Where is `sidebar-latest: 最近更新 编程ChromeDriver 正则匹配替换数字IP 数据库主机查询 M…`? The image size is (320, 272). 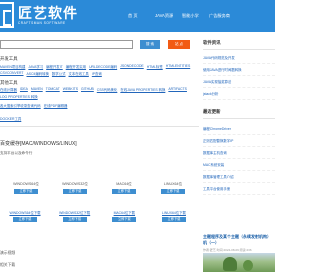 sidebar-latest: 最近更新 编程ChromeDriver 正则匹配替换数字IP 数据库主机查询 M… is located at coordinates (239, 152).